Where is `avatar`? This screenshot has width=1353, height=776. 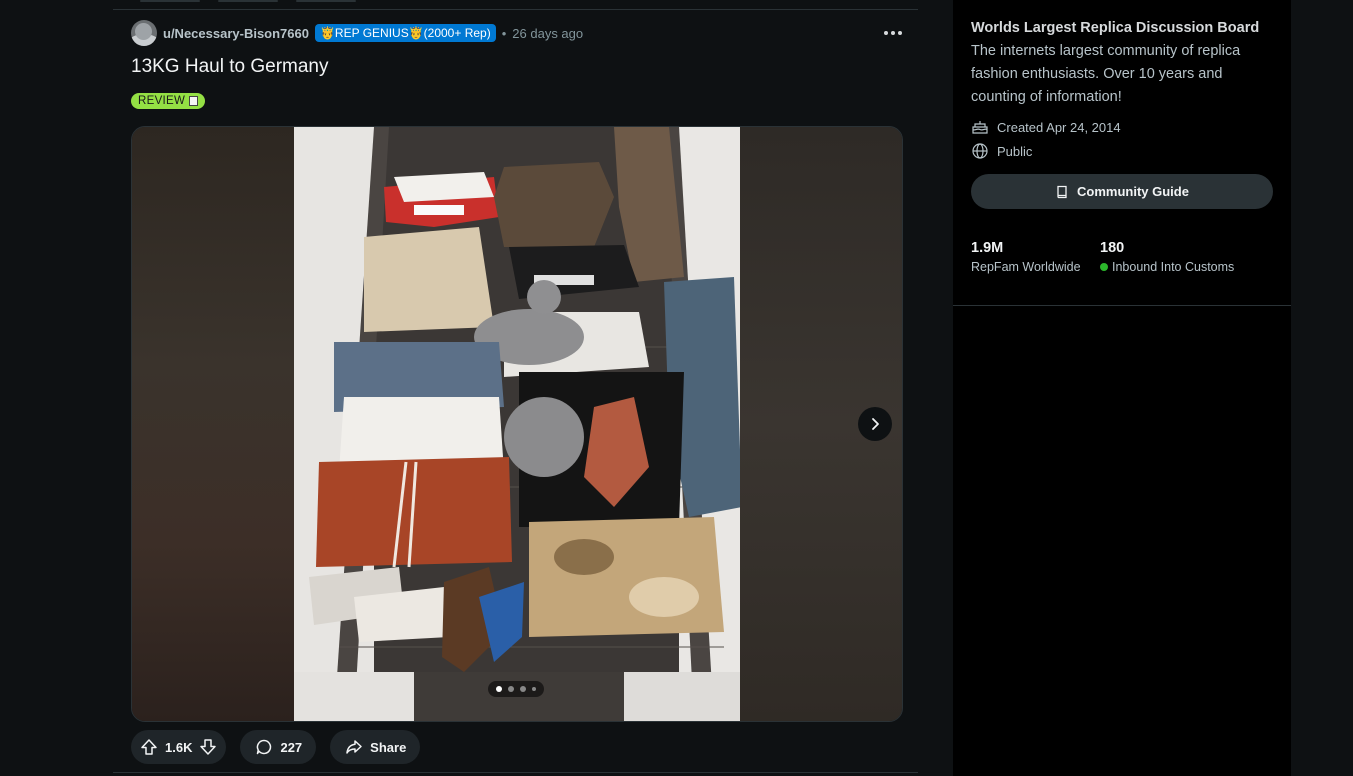 avatar is located at coordinates (144, 33).